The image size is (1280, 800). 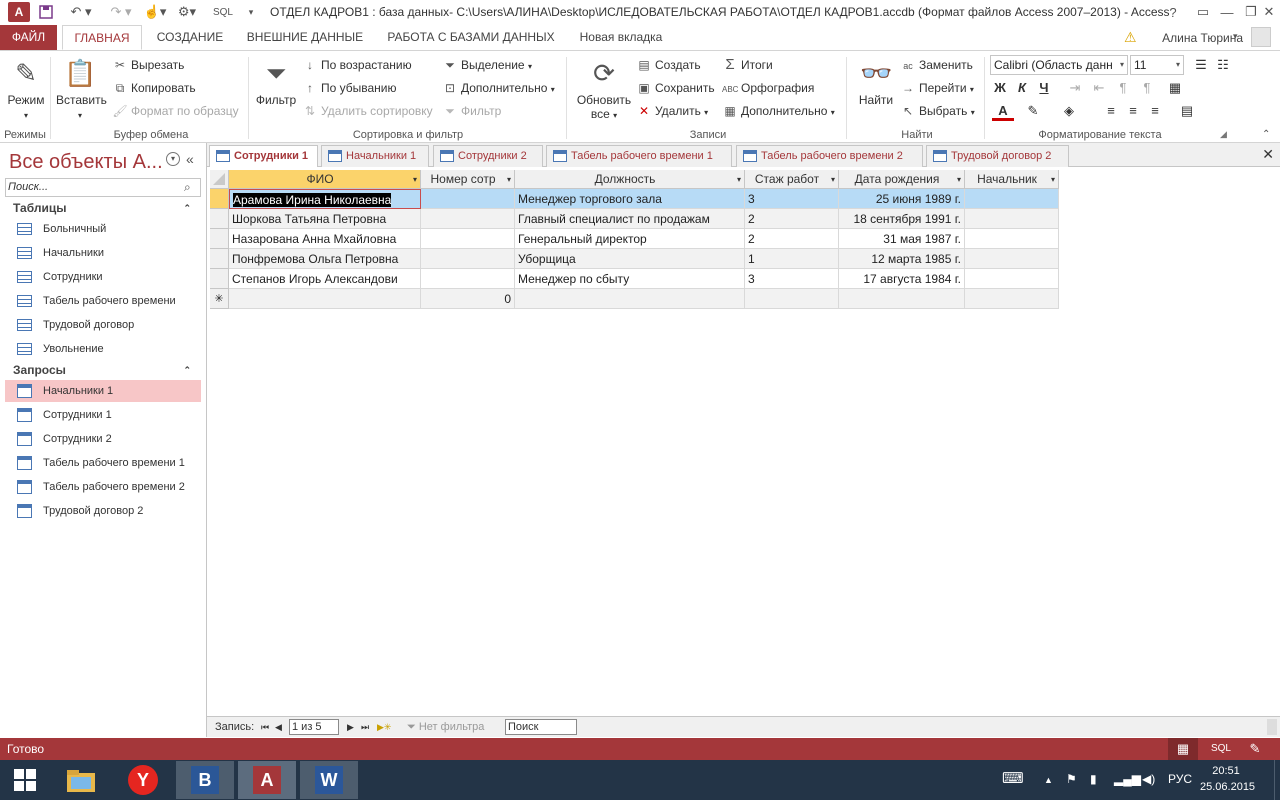 I want to click on qat-dropdown-icon: ▾, so click(x=251, y=12).